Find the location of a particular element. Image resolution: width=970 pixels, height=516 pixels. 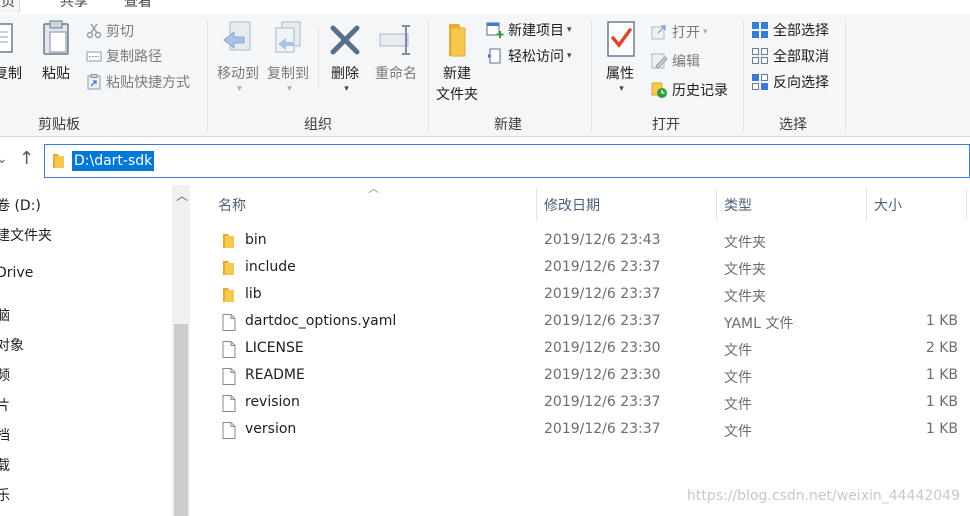

rename-button: 重命名 is located at coordinates (396, 52).